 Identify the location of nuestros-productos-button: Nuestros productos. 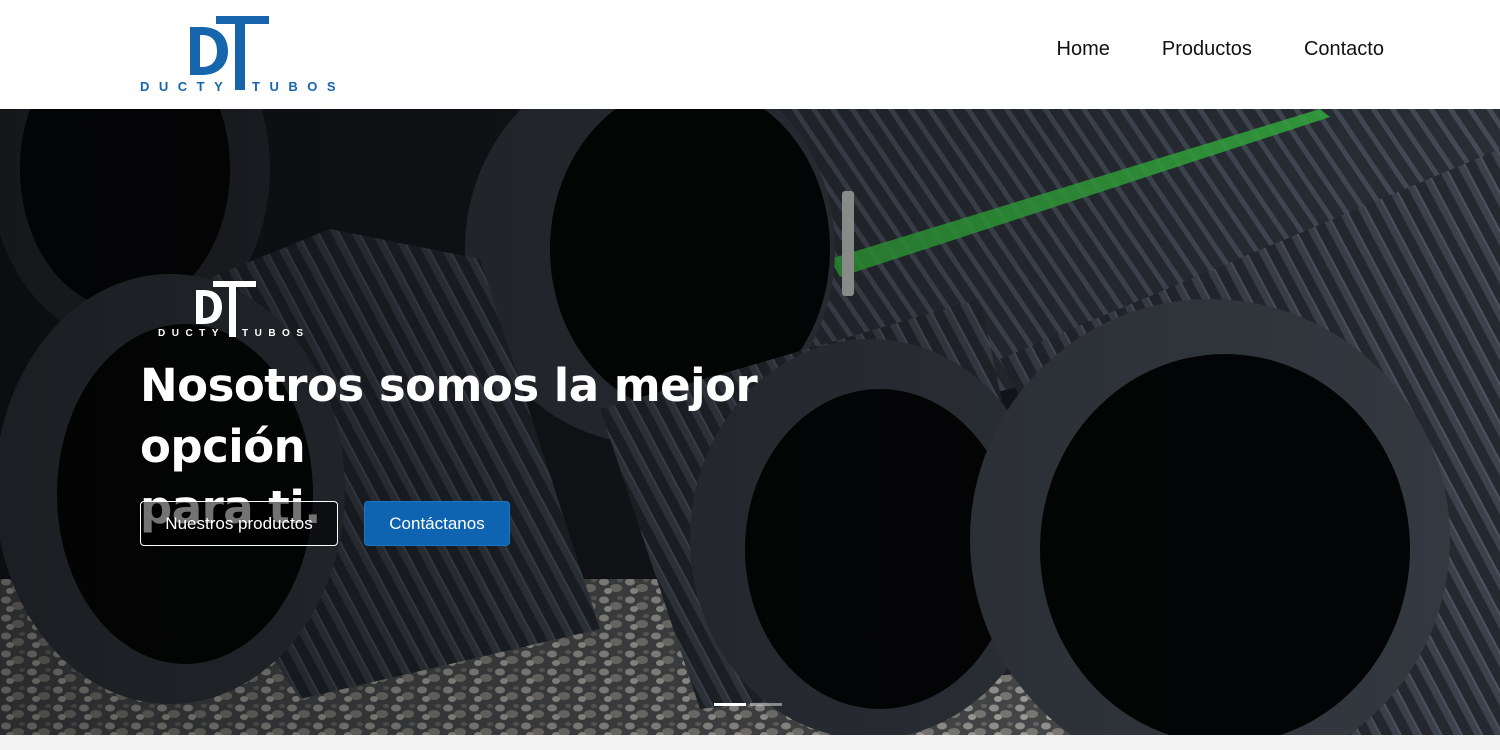
(239, 523).